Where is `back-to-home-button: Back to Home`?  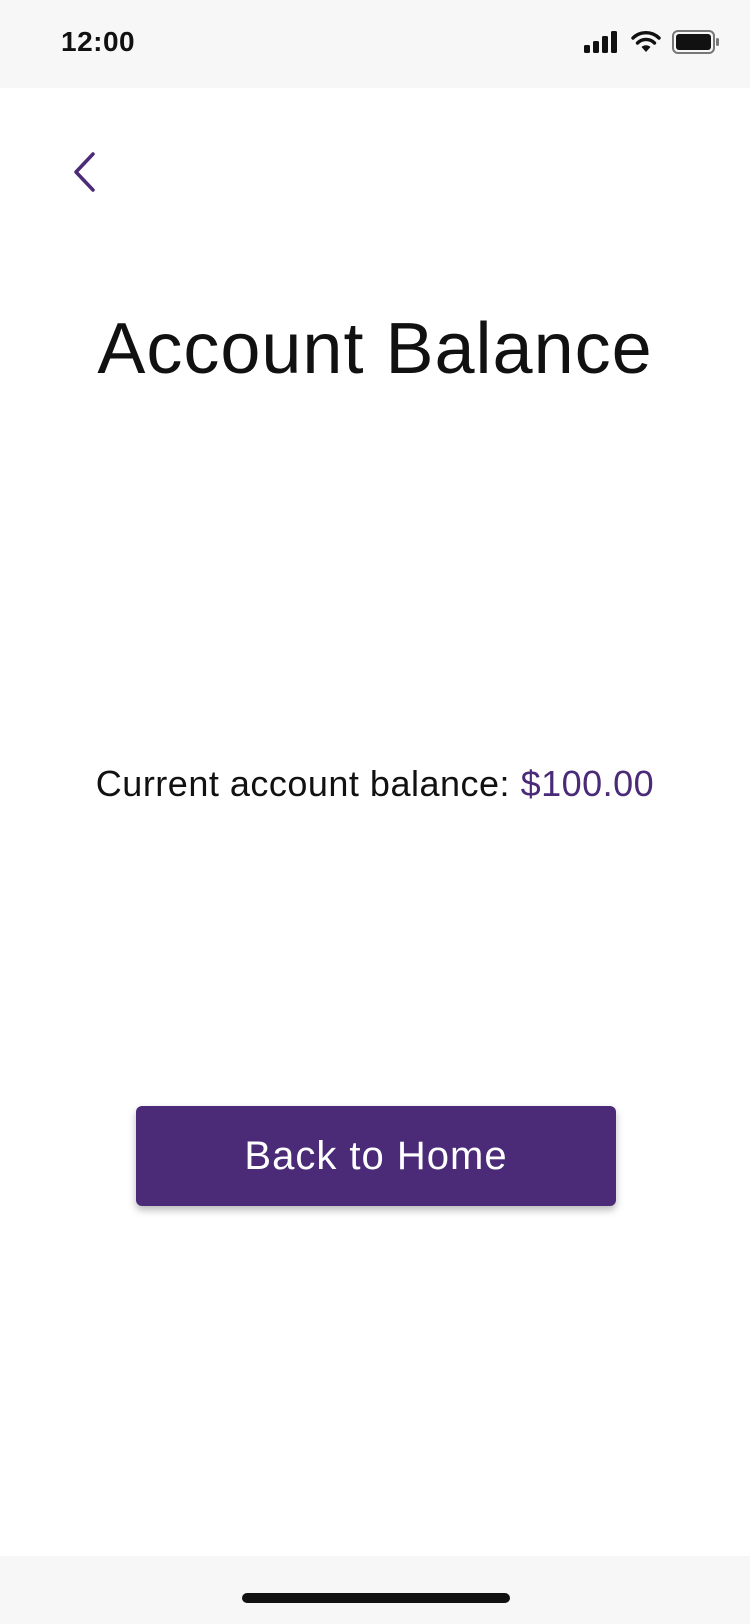 back-to-home-button: Back to Home is located at coordinates (376, 1156).